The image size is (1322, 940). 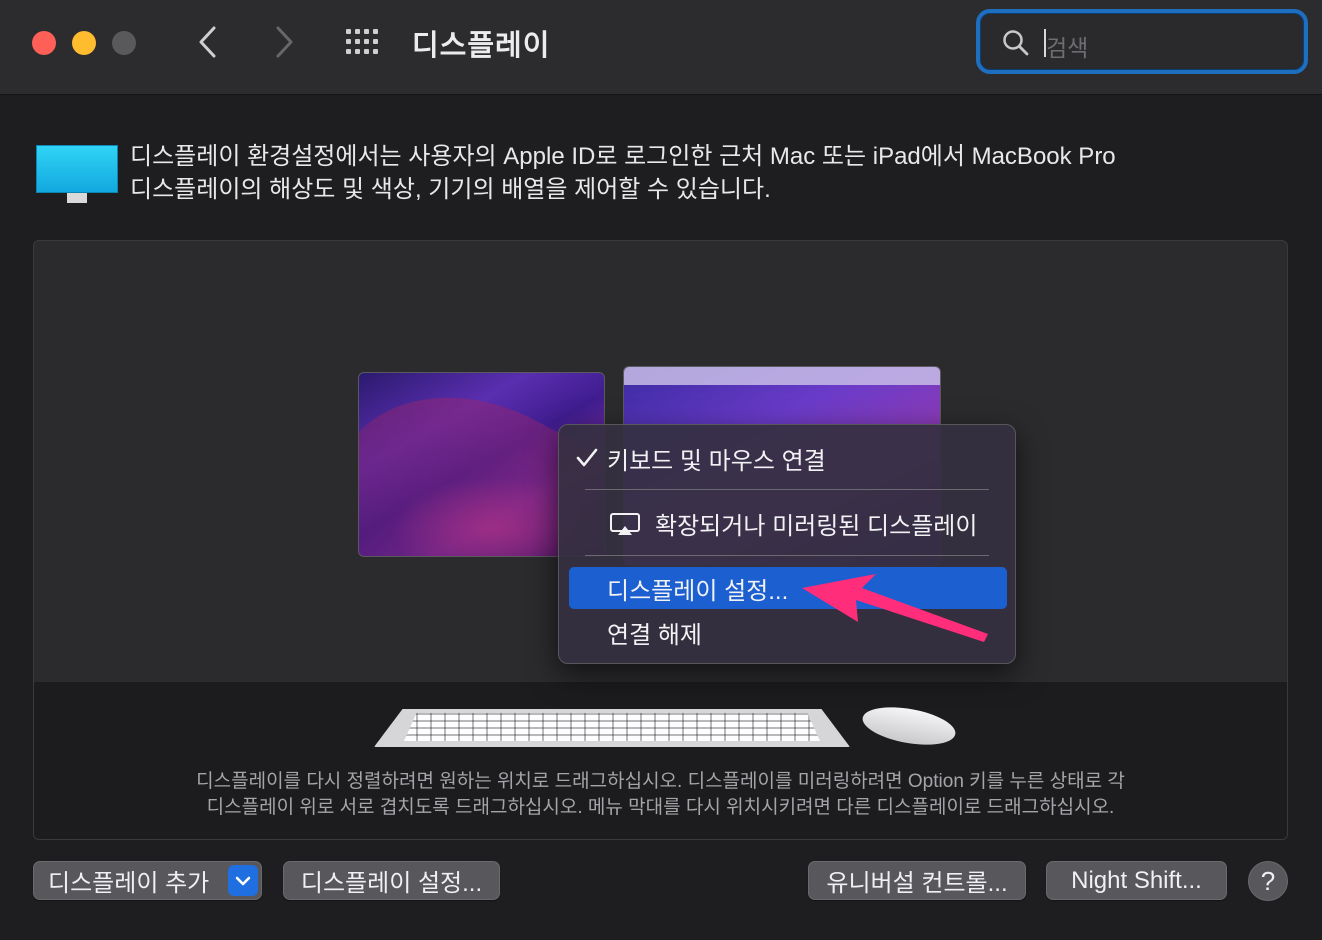 What do you see at coordinates (44, 43) in the screenshot?
I see `close-window-button` at bounding box center [44, 43].